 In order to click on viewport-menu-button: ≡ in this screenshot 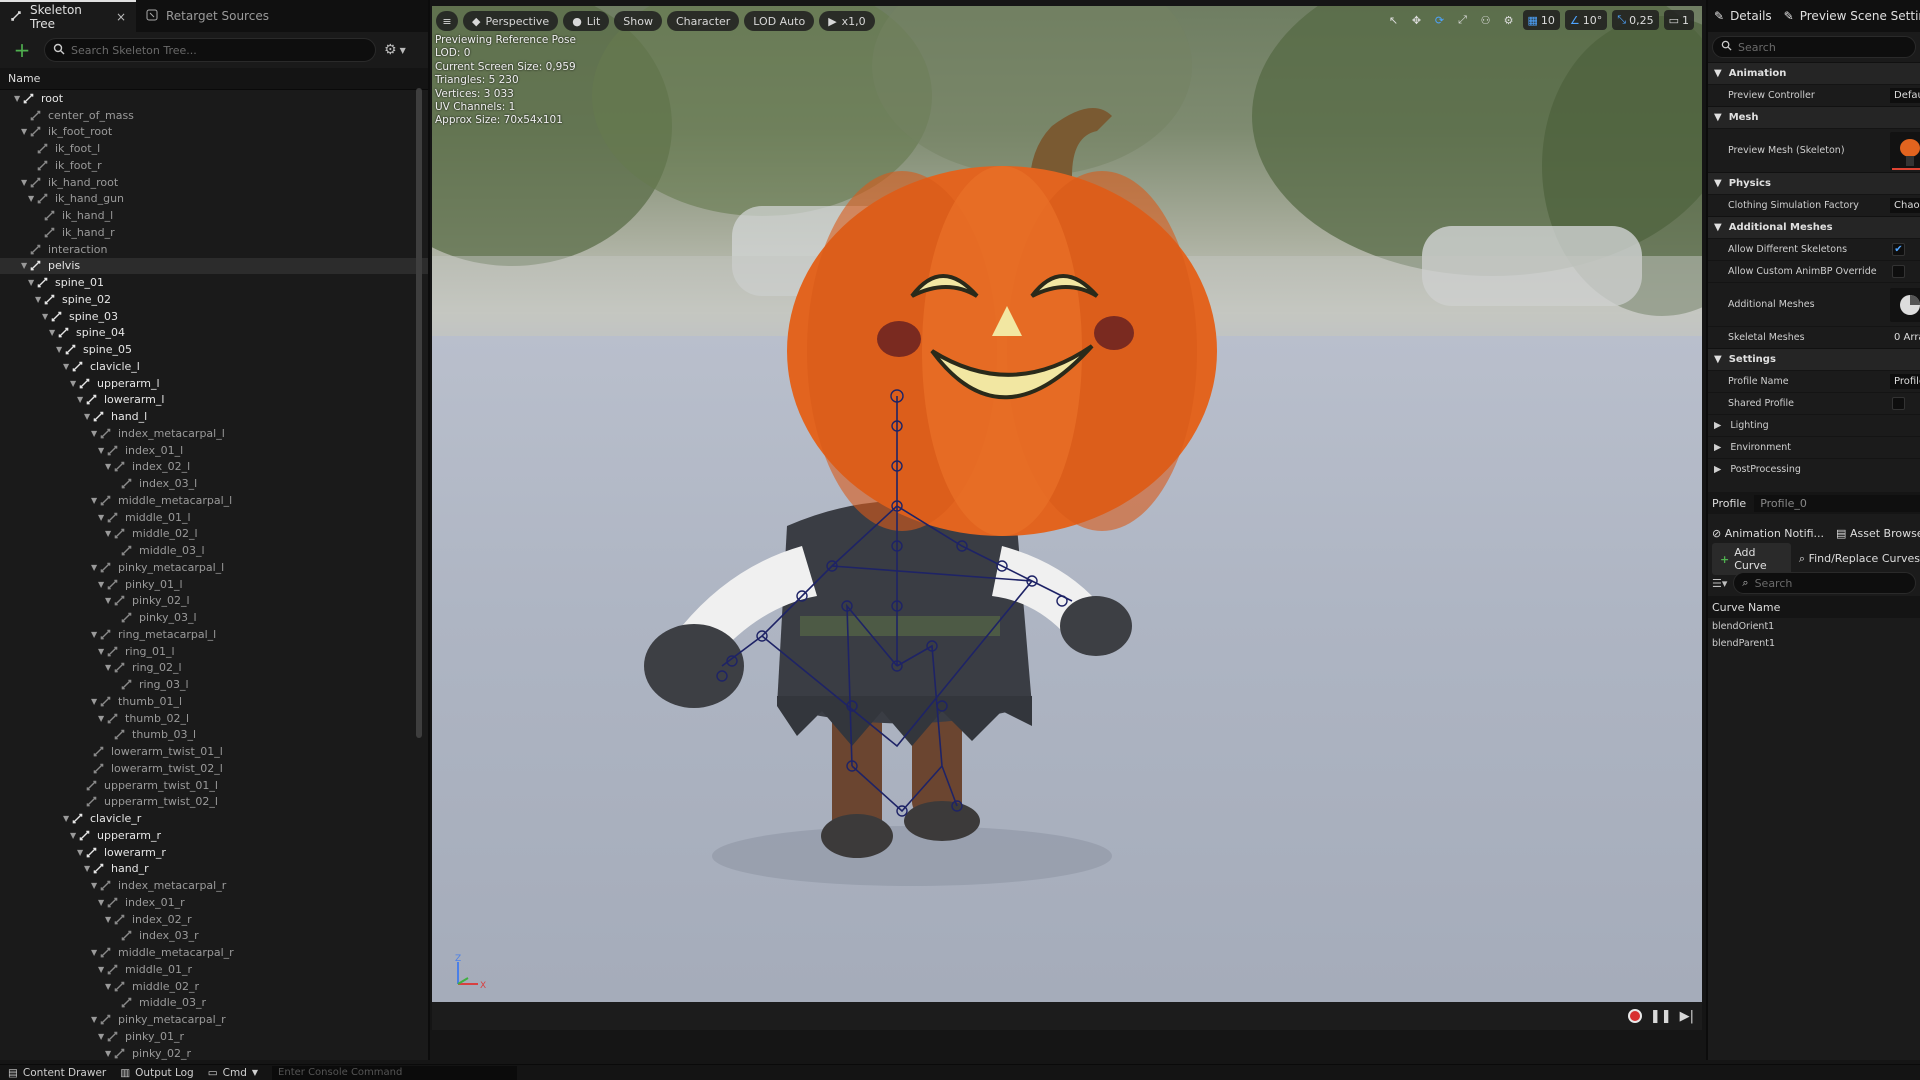, I will do `click(447, 21)`.